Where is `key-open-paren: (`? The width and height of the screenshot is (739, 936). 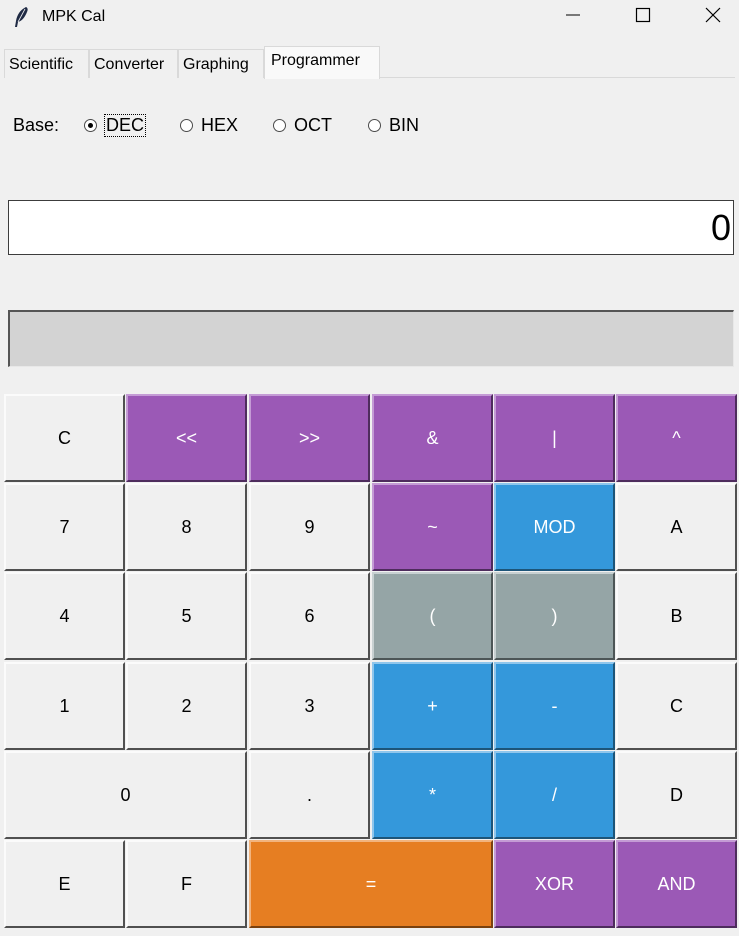 key-open-paren: ( is located at coordinates (432, 616).